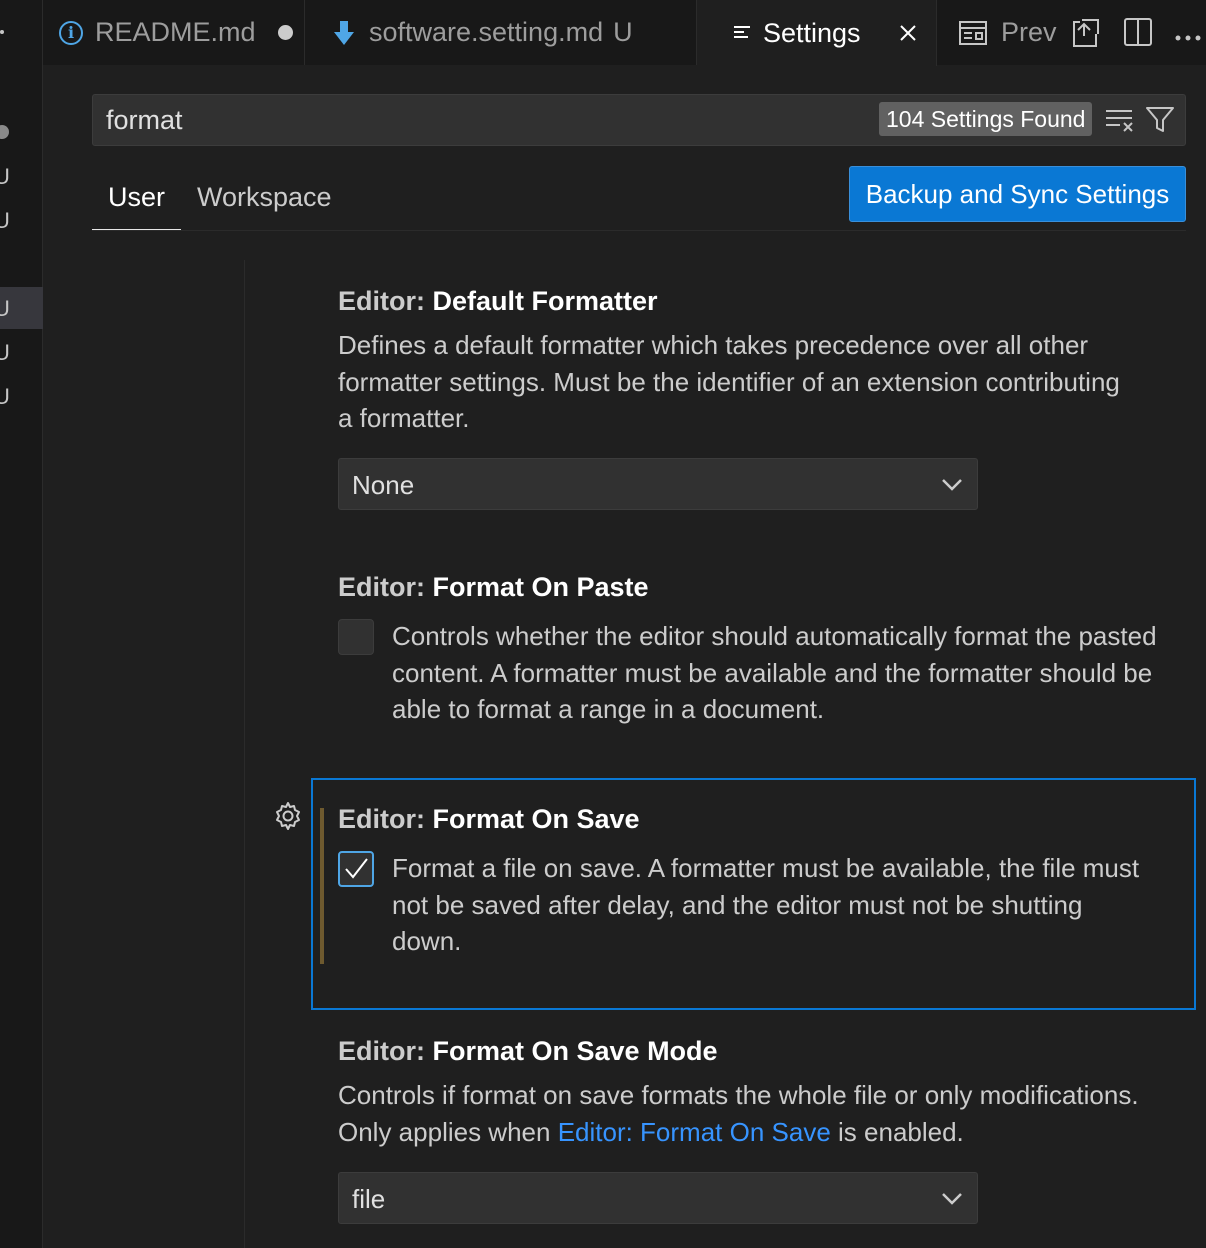  I want to click on setting-title: Editor: Format On Save Mode, so click(758, 1051).